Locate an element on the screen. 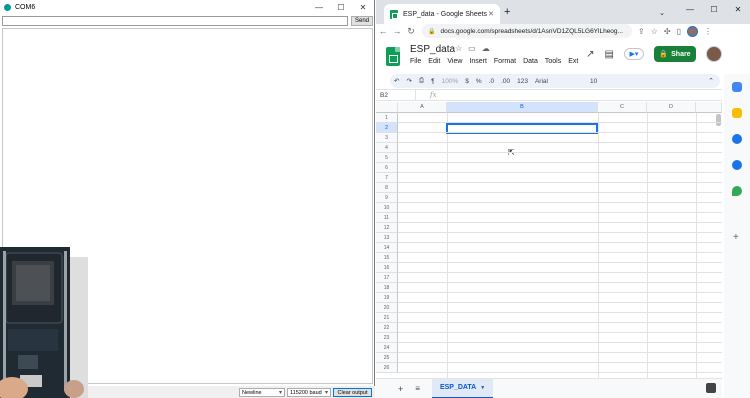  name-box: B2 is located at coordinates (396, 95).